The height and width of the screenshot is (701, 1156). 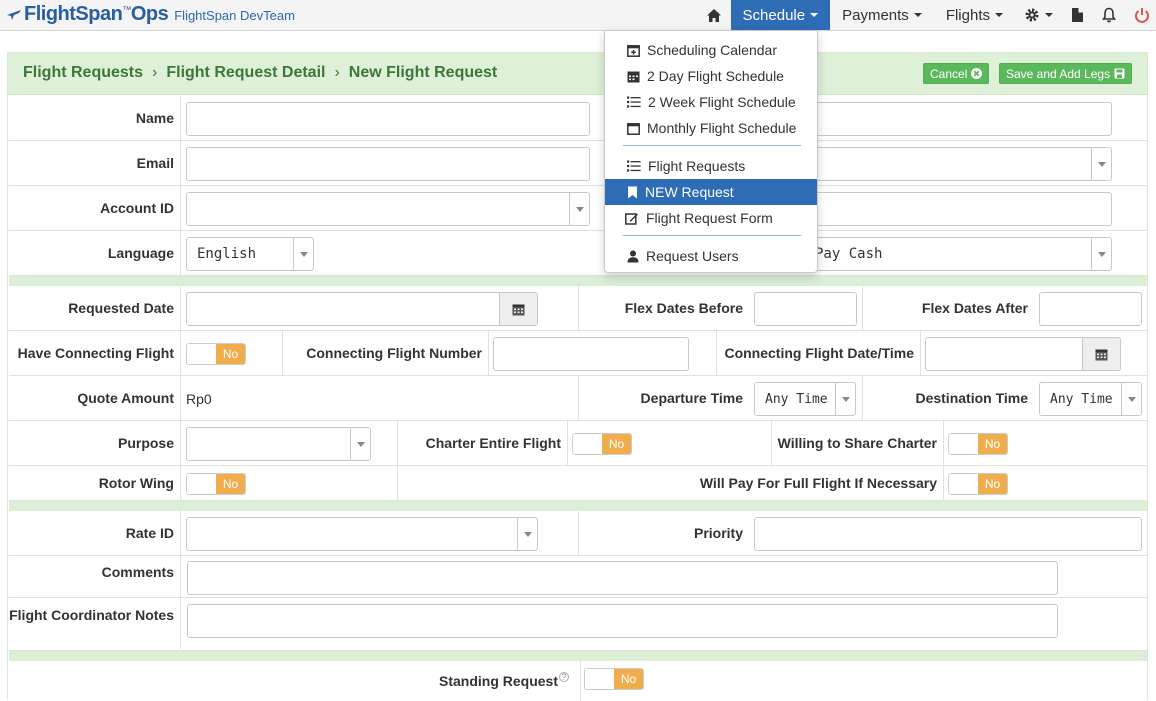 What do you see at coordinates (73, 14) in the screenshot?
I see `brand-name: FlightSpan` at bounding box center [73, 14].